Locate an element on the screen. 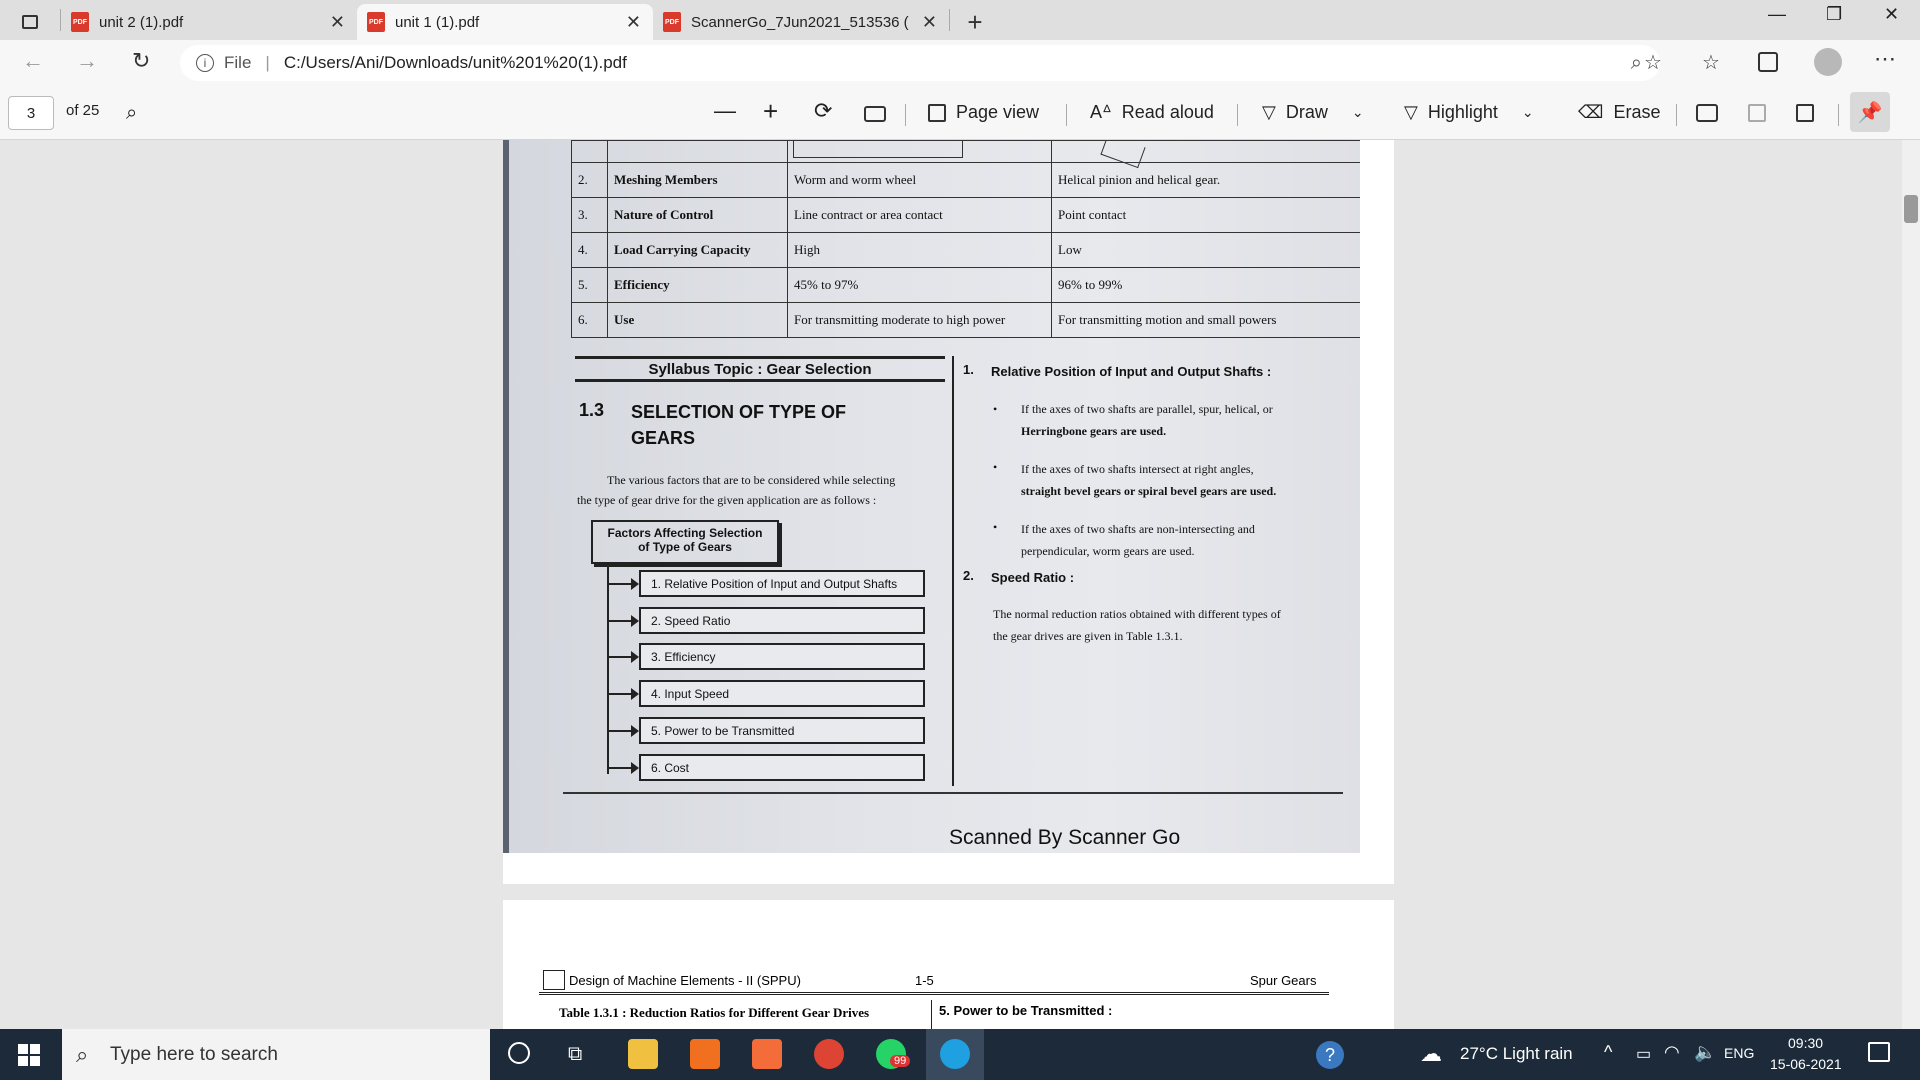  tab-unit1: PDF unit 1 (1).pdf ✕ is located at coordinates (505, 22).